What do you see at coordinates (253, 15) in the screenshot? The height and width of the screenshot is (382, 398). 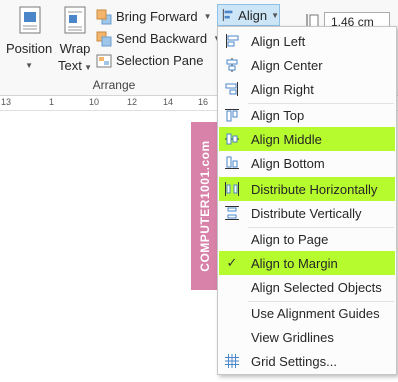 I see `align-label: Align` at bounding box center [253, 15].